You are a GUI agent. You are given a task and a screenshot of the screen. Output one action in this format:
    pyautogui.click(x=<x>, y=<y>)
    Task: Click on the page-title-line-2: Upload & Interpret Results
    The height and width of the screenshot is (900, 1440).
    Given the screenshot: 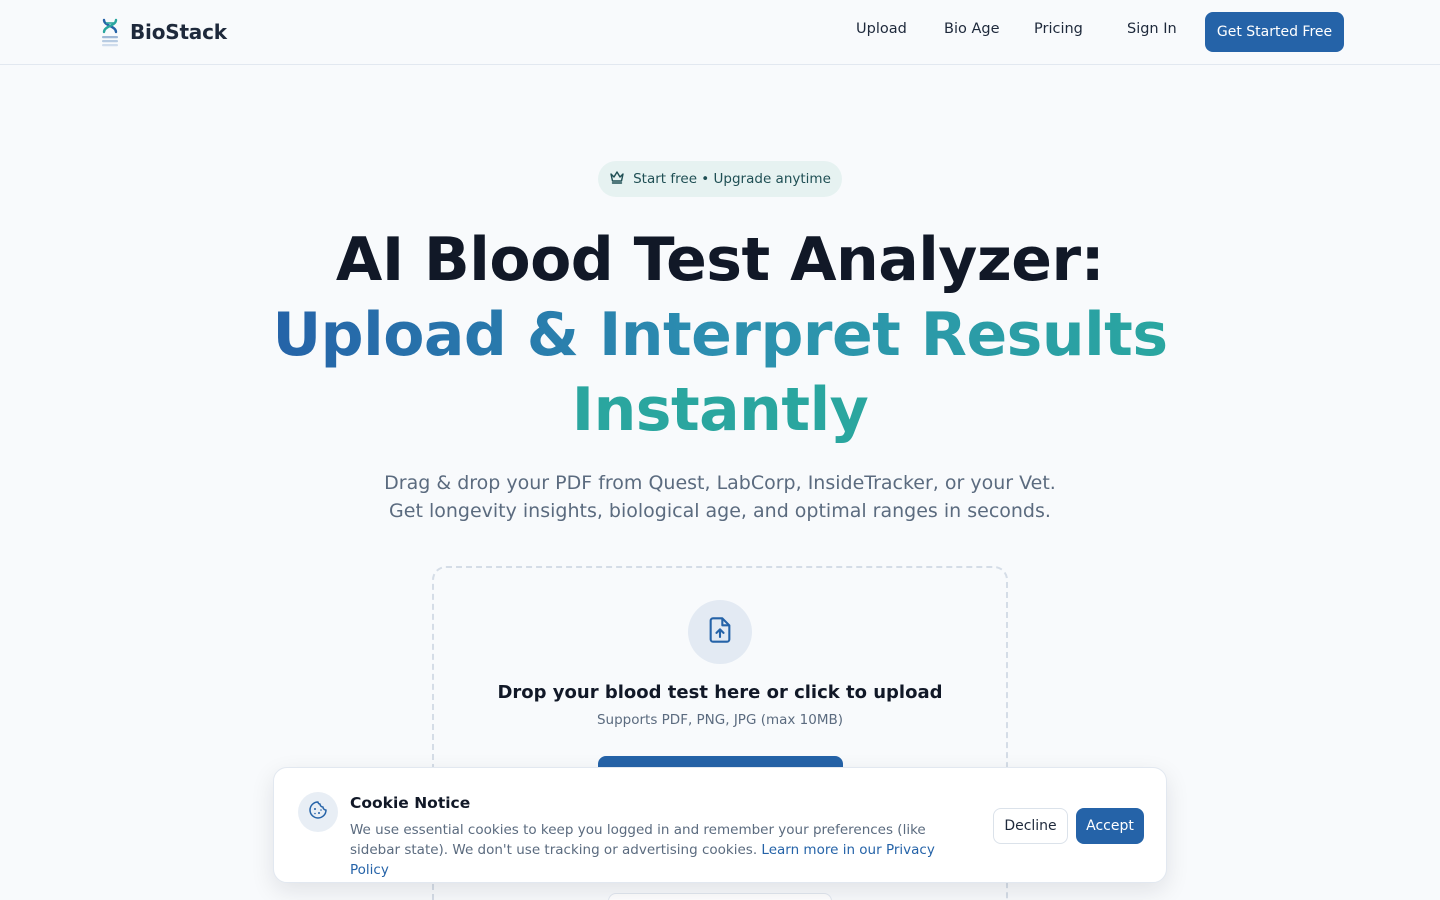 What is the action you would take?
    pyautogui.click(x=720, y=335)
    